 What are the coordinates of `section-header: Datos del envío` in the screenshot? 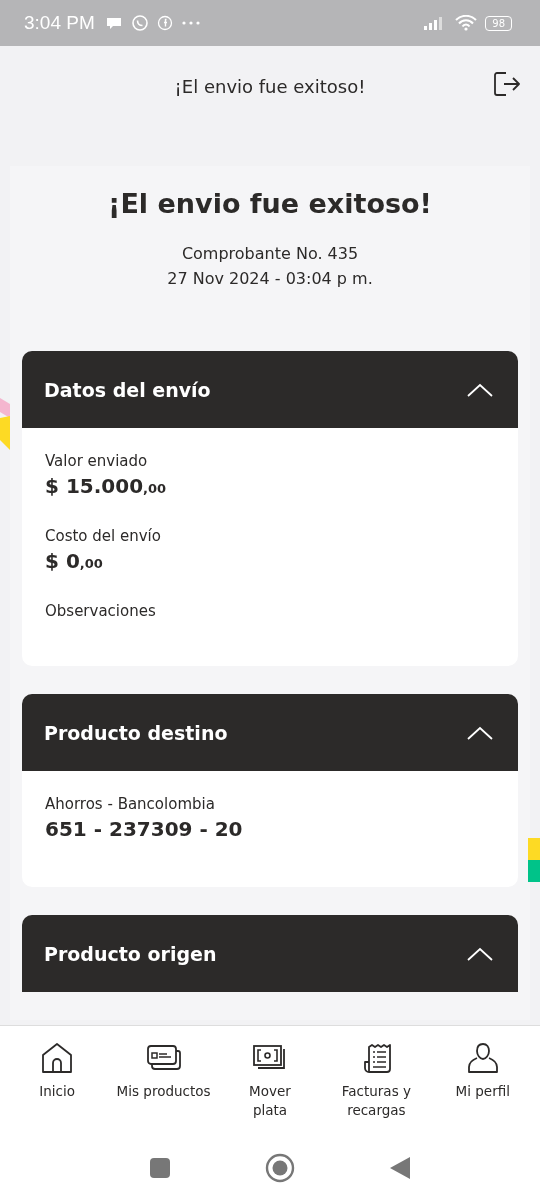 It's located at (270, 389).